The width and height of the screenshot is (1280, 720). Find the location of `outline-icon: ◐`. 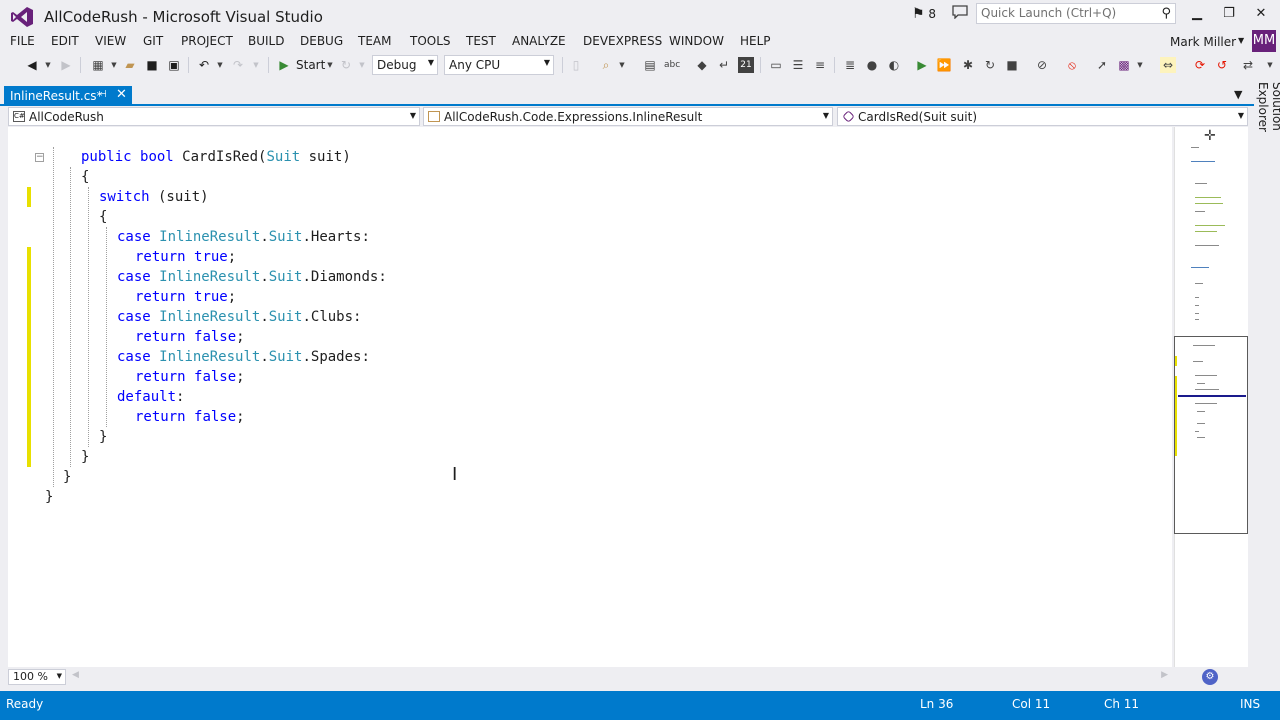

outline-icon: ◐ is located at coordinates (894, 65).